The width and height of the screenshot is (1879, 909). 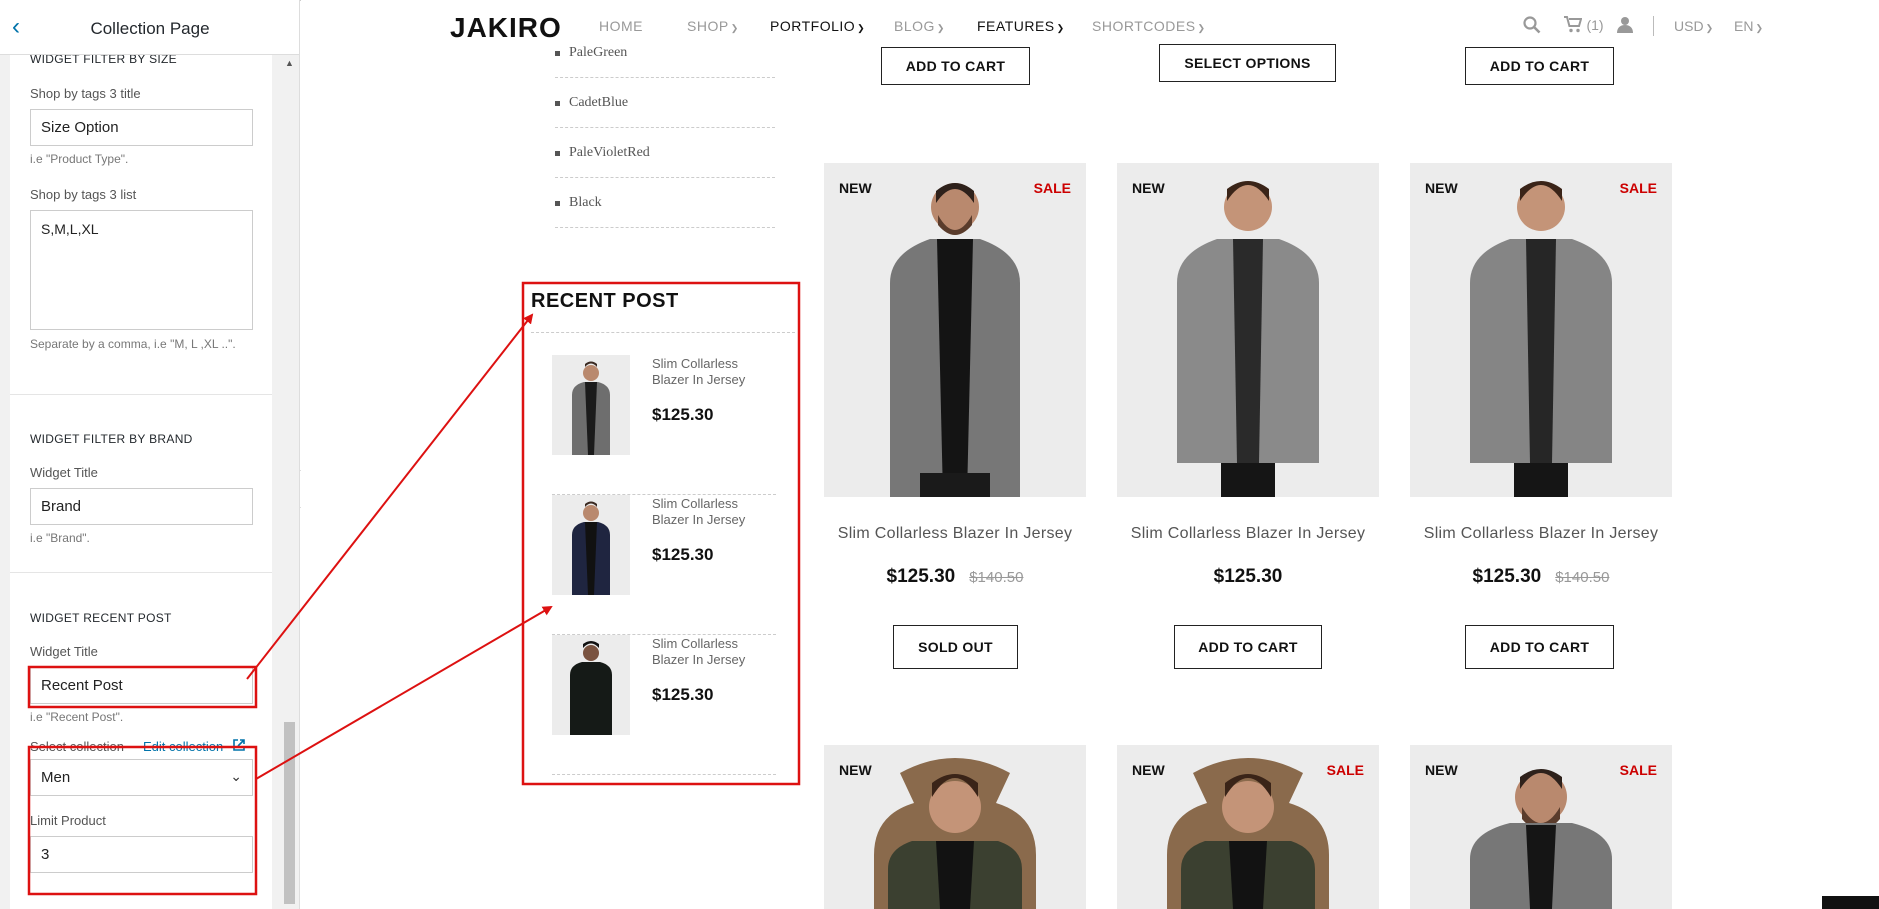 What do you see at coordinates (1748, 26) in the screenshot?
I see `language-selector: EN ❯` at bounding box center [1748, 26].